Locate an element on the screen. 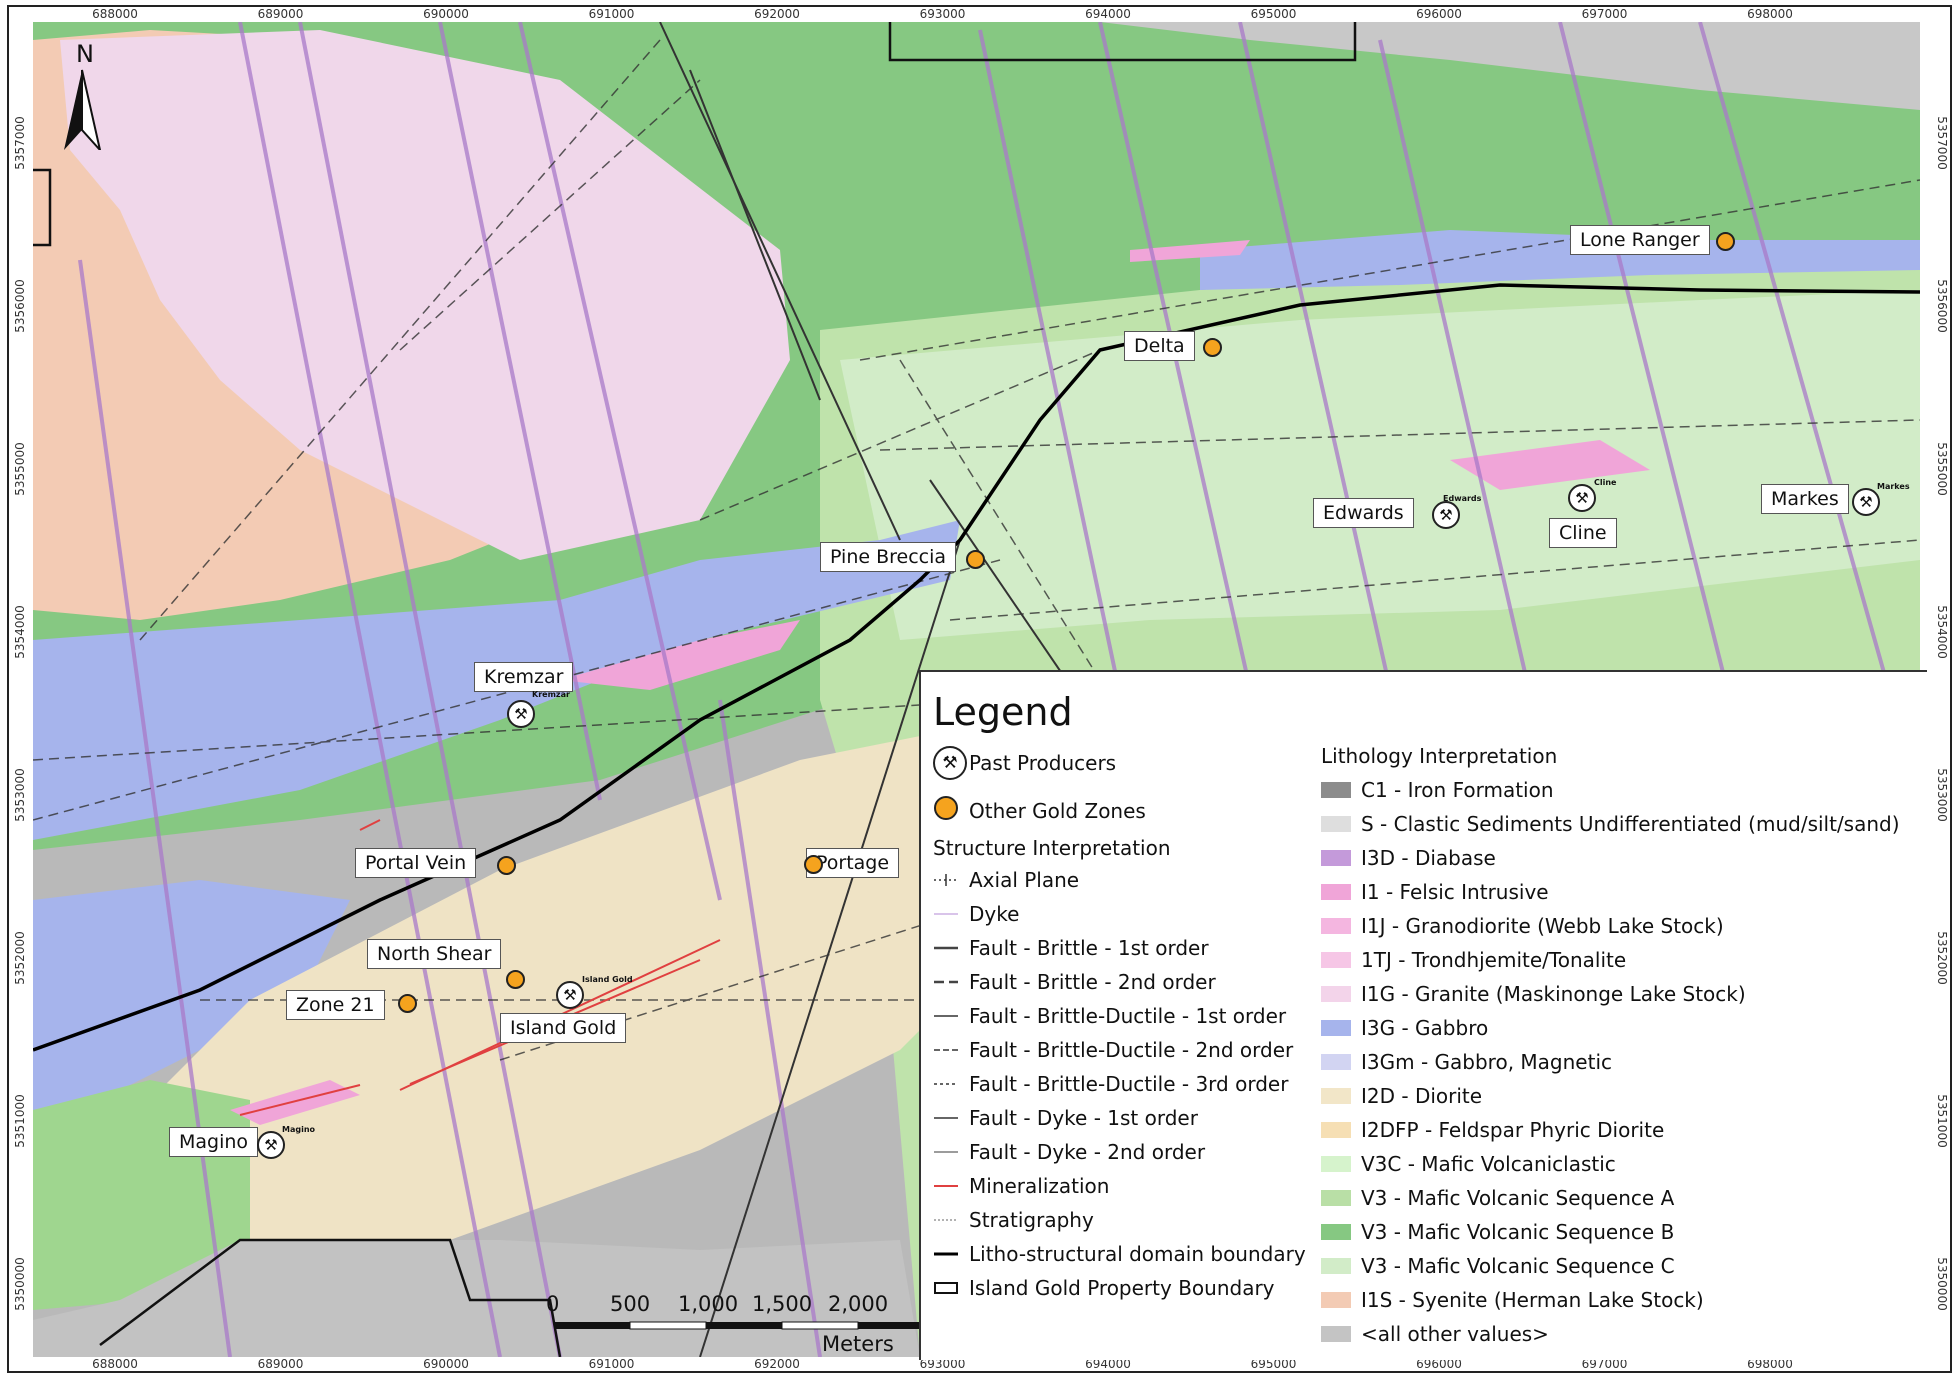 Image resolution: width=1959 pixels, height=1381 pixels. legend-lithology-label: V3 - Mafic Volcanic Sequence C is located at coordinates (1518, 1266).